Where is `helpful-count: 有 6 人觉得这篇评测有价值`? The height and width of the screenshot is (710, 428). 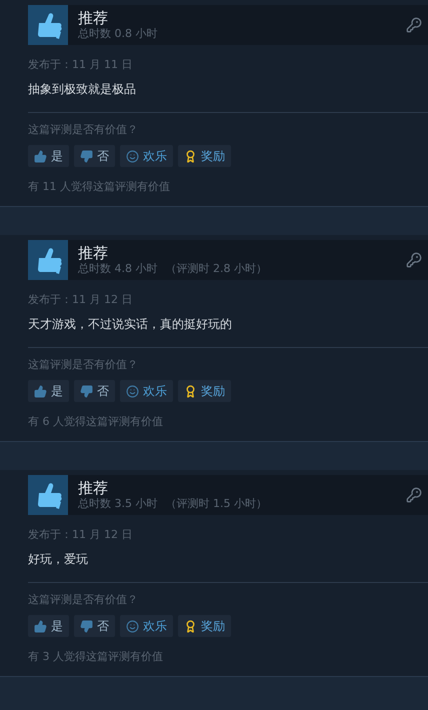 helpful-count: 有 6 人觉得这篇评测有价值 is located at coordinates (96, 421).